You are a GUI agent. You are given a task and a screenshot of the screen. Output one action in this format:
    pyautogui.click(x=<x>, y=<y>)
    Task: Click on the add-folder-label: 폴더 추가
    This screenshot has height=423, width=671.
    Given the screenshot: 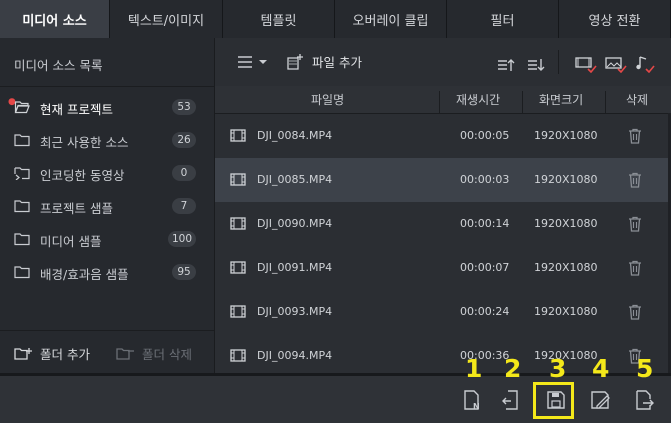 What is the action you would take?
    pyautogui.click(x=65, y=354)
    